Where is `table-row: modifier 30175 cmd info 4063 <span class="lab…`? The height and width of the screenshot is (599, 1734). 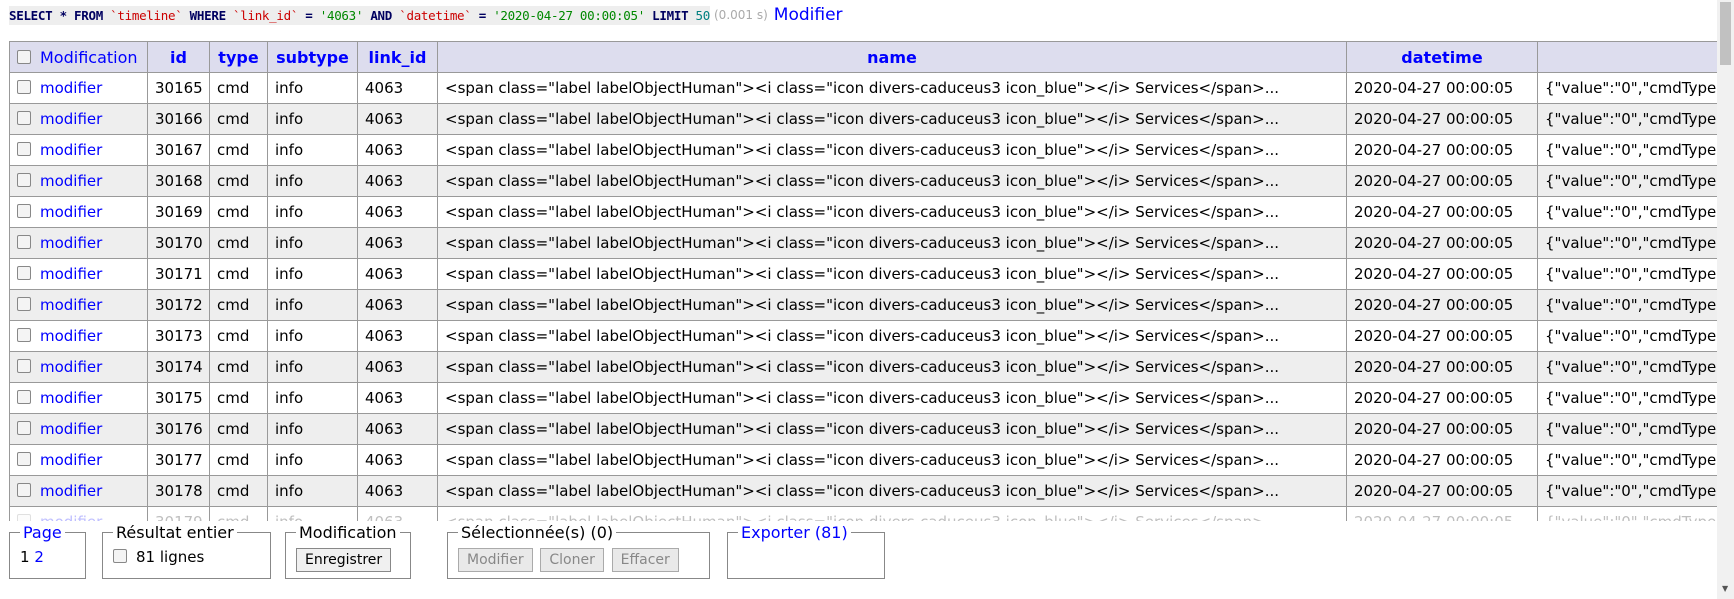
table-row: modifier 30175 cmd info 4063 <span class="lab… is located at coordinates (863, 398).